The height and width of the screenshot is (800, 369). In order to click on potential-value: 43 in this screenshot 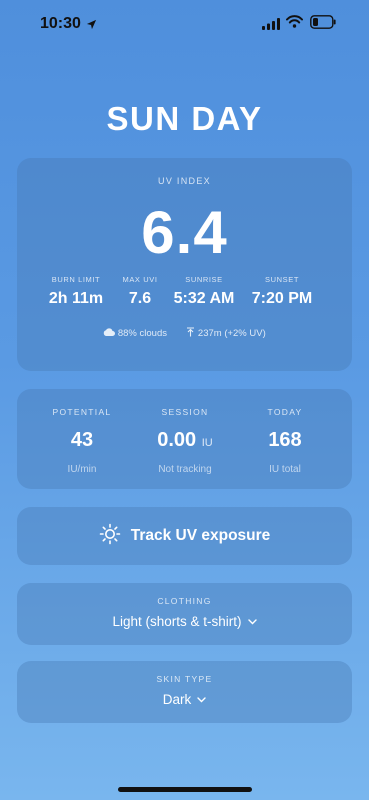, I will do `click(82, 440)`.